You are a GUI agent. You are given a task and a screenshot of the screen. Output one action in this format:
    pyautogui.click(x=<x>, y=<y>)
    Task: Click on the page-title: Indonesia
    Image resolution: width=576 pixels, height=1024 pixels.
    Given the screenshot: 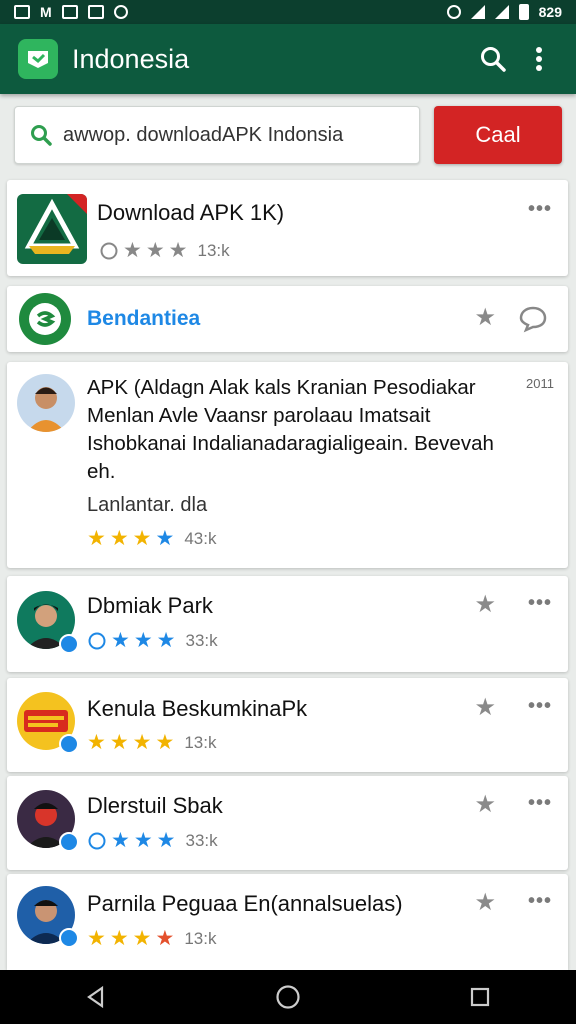 What is the action you would take?
    pyautogui.click(x=131, y=58)
    